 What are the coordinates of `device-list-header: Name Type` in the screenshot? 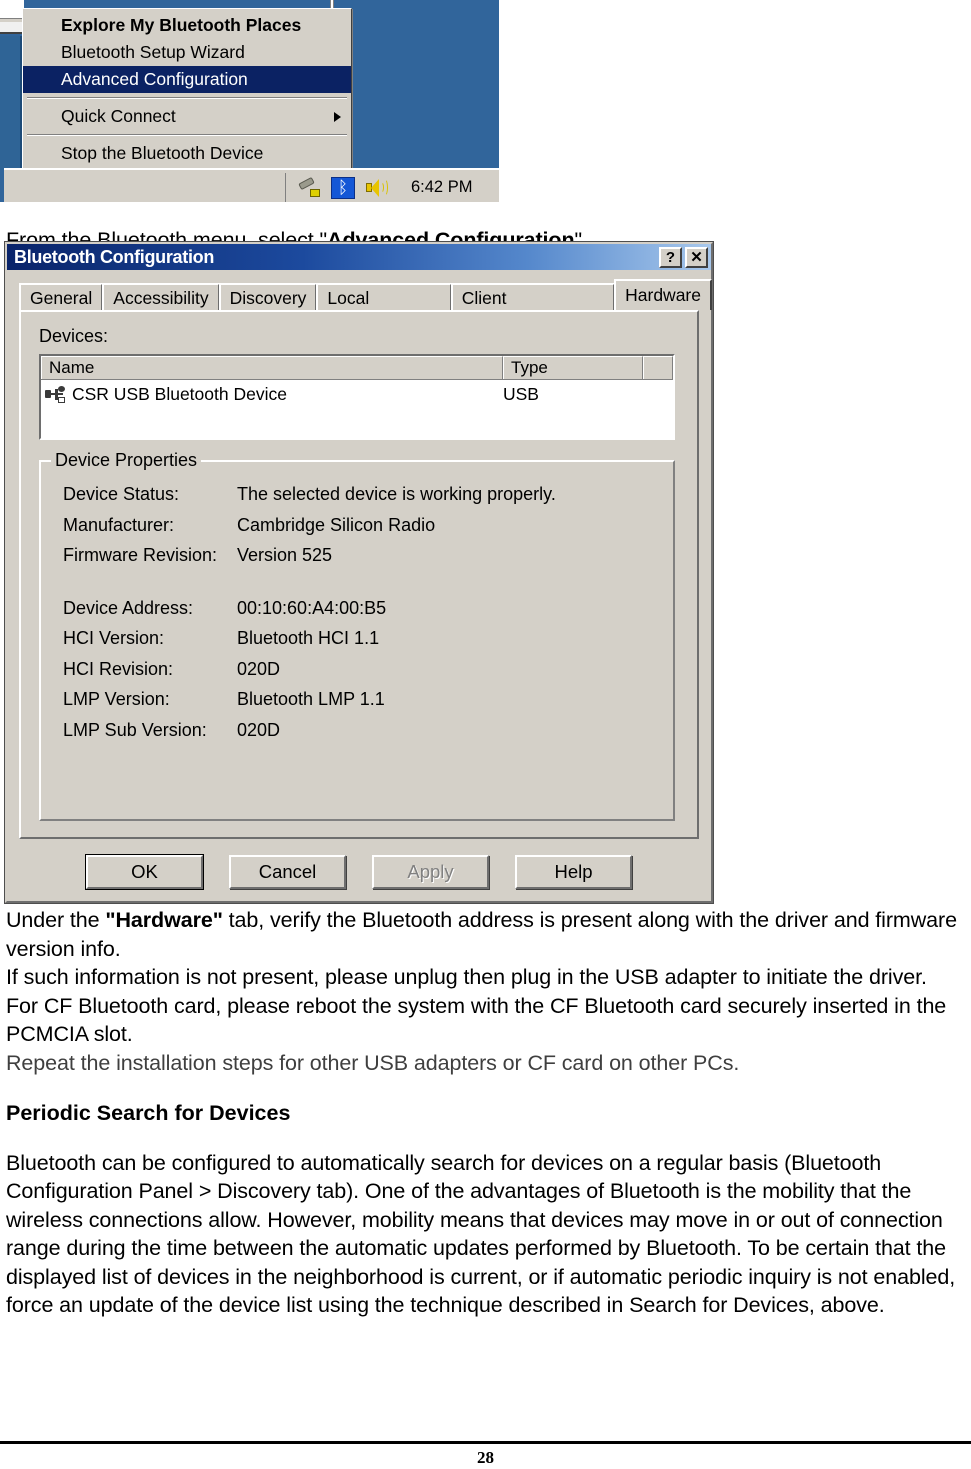 It's located at (357, 368).